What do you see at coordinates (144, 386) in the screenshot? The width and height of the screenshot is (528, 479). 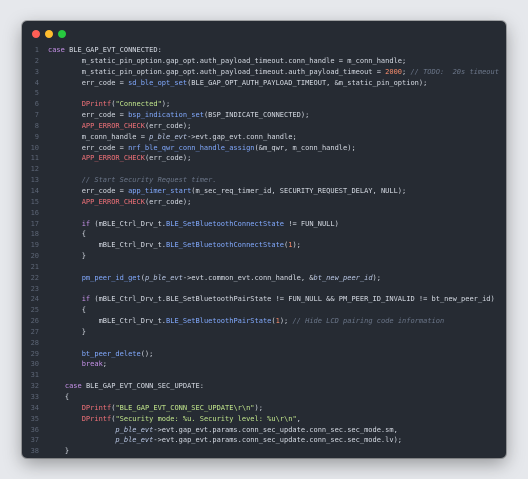 I see `code-token: BLE_GAP_EVT_CONN_SEC_UPDATE:` at bounding box center [144, 386].